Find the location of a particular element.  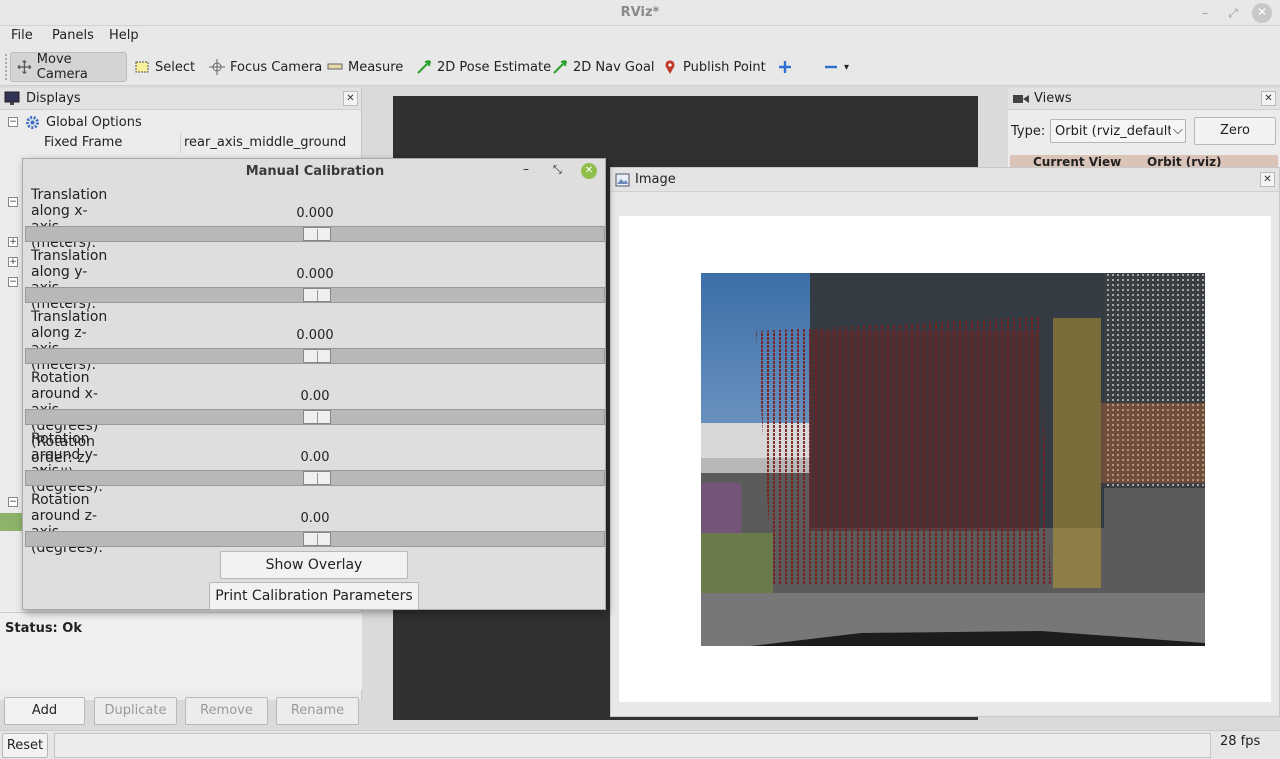

select-button: Select is located at coordinates (164, 67).